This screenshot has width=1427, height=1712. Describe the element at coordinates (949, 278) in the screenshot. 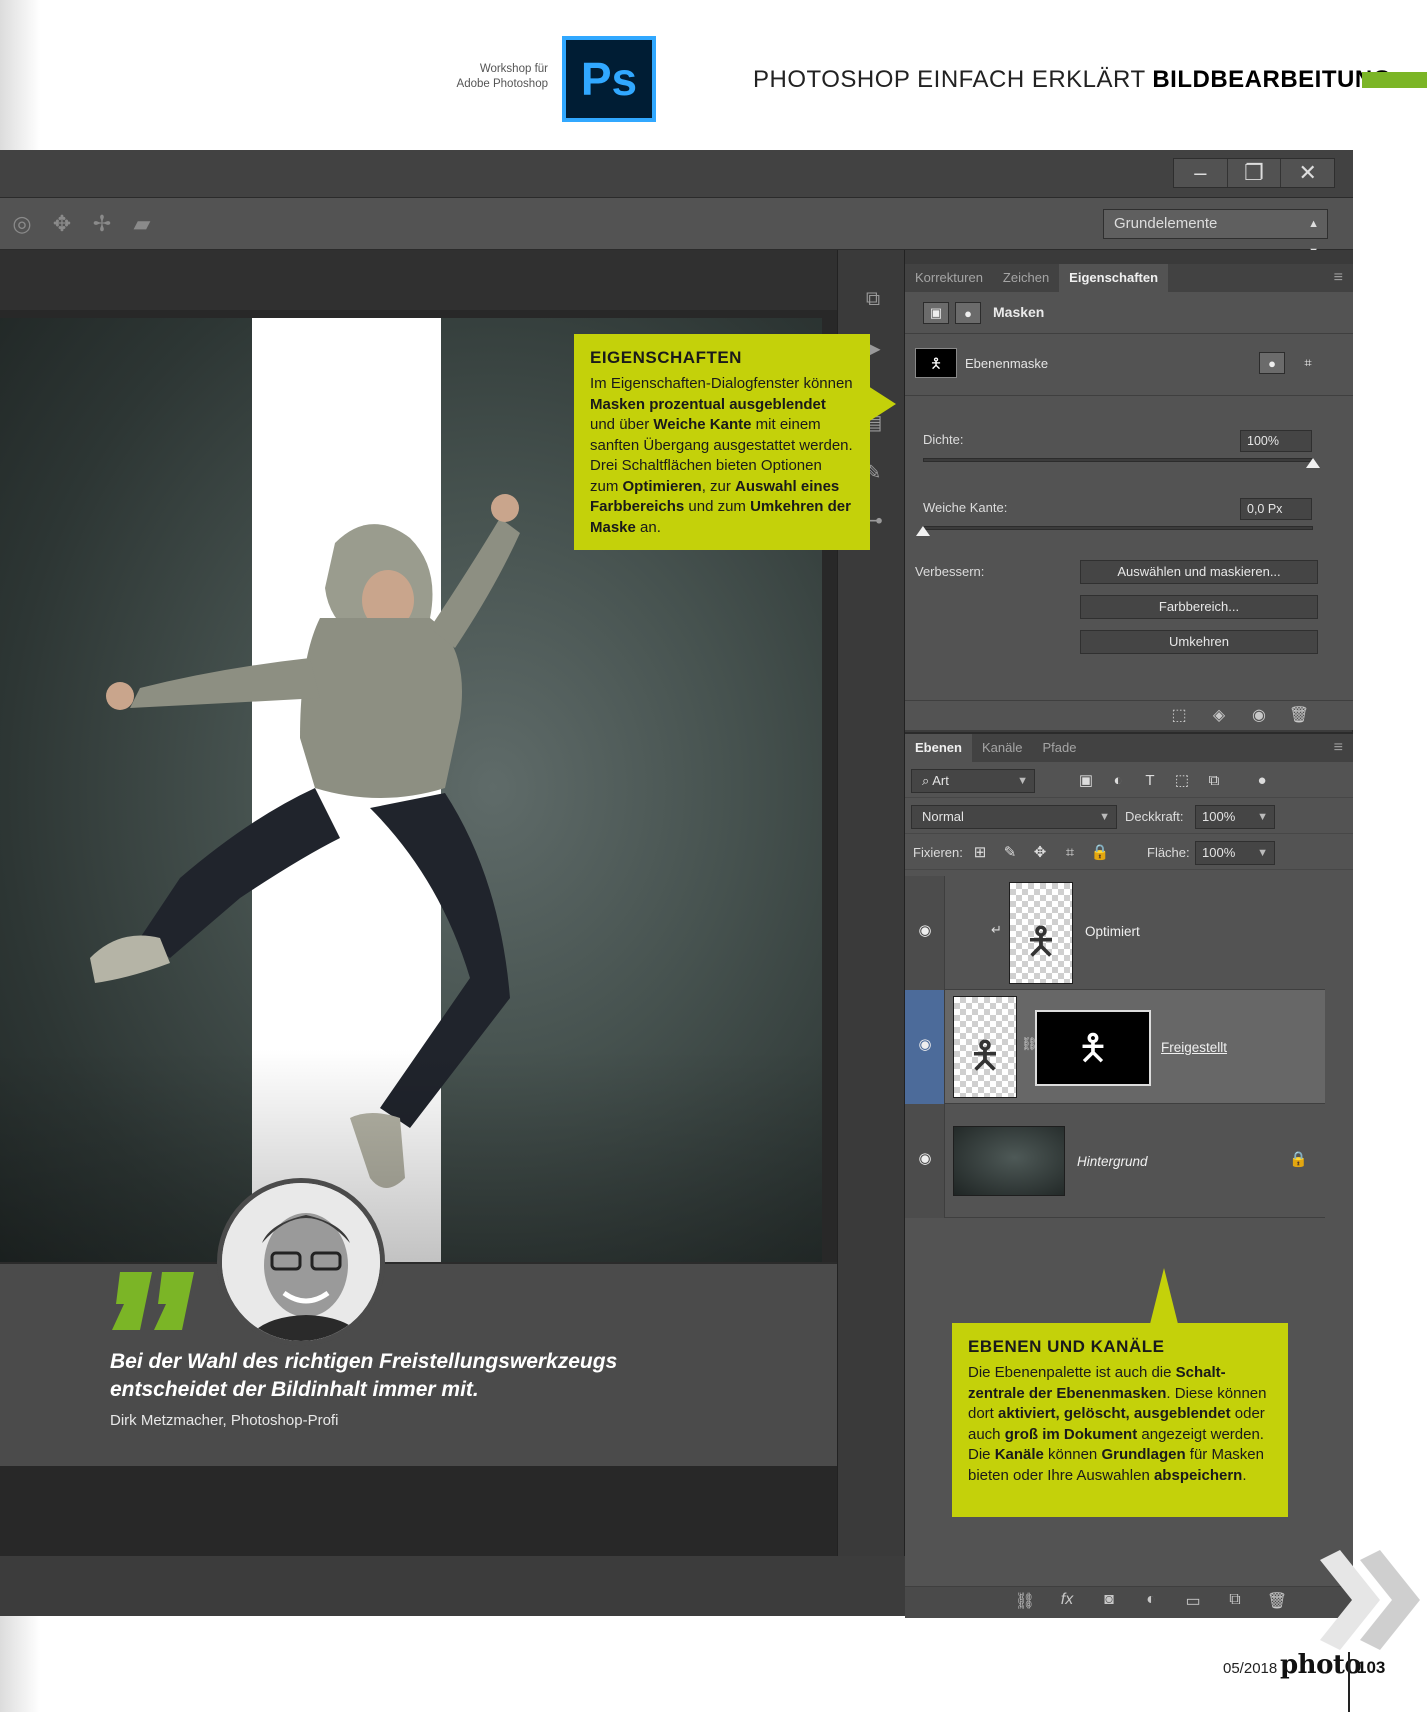

I see `tab-korrekturen: Korrekturen` at that location.